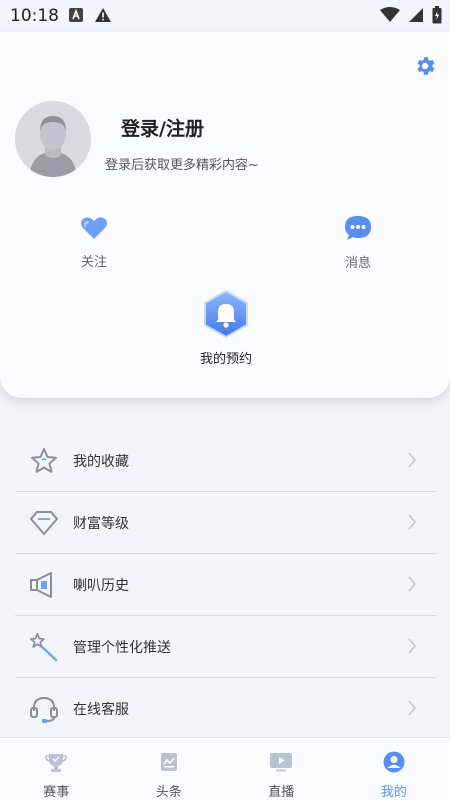 This screenshot has width=450, height=801. Describe the element at coordinates (44, 461) in the screenshot. I see `star-icon` at that location.